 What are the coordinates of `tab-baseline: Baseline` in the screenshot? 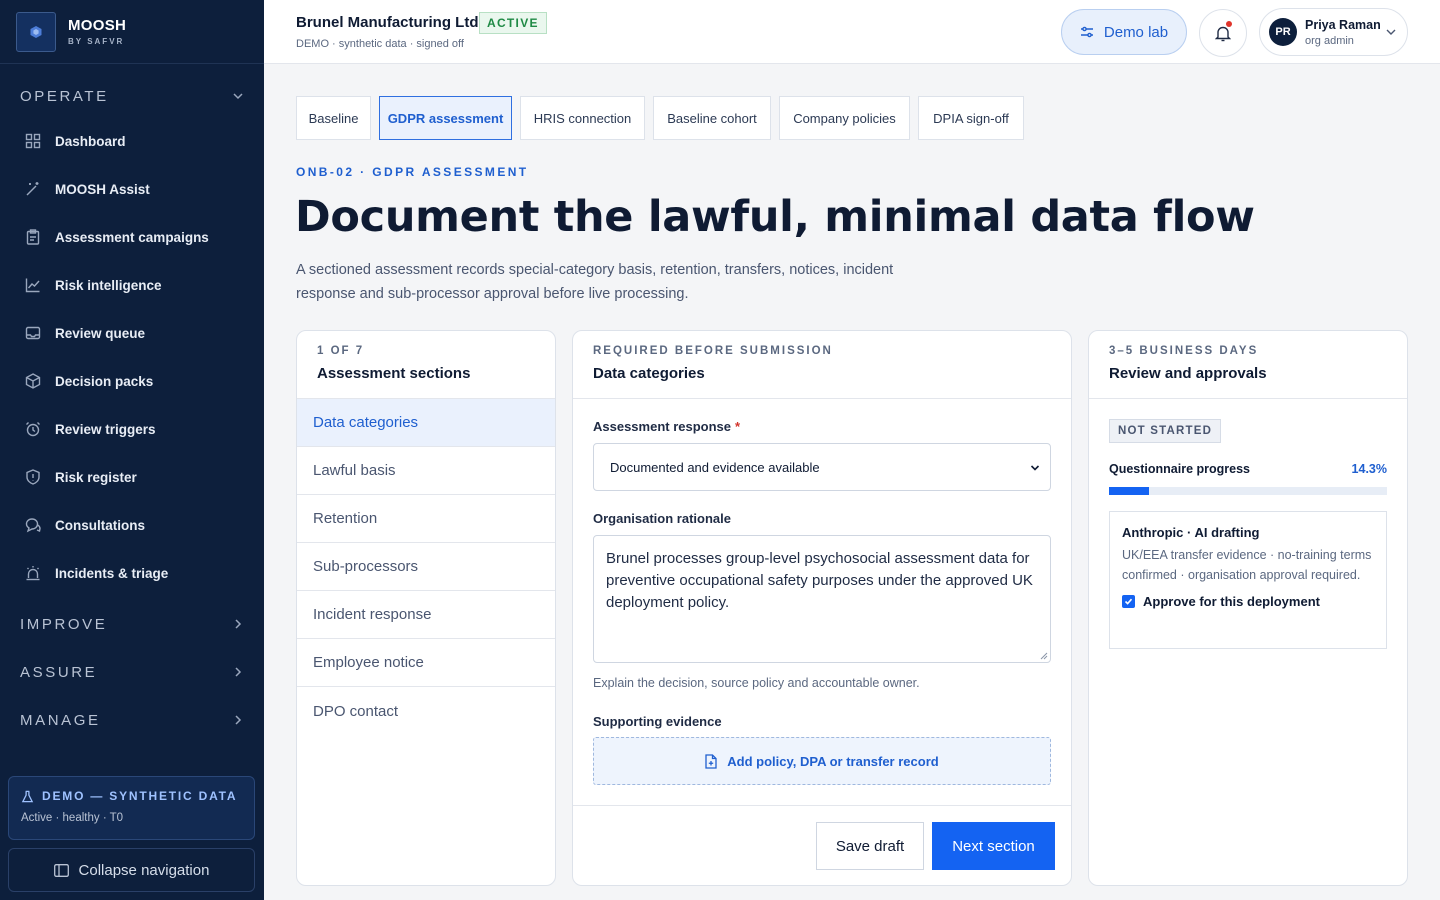 It's located at (333, 118).